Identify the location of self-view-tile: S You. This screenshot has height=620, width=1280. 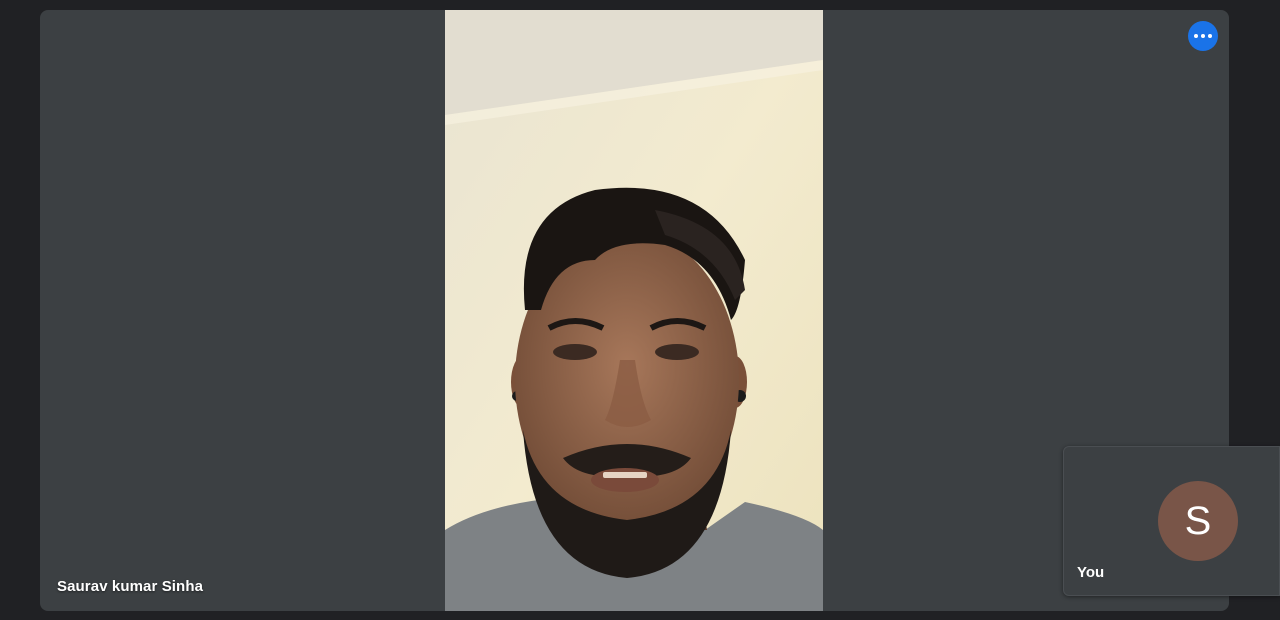
(1171, 521).